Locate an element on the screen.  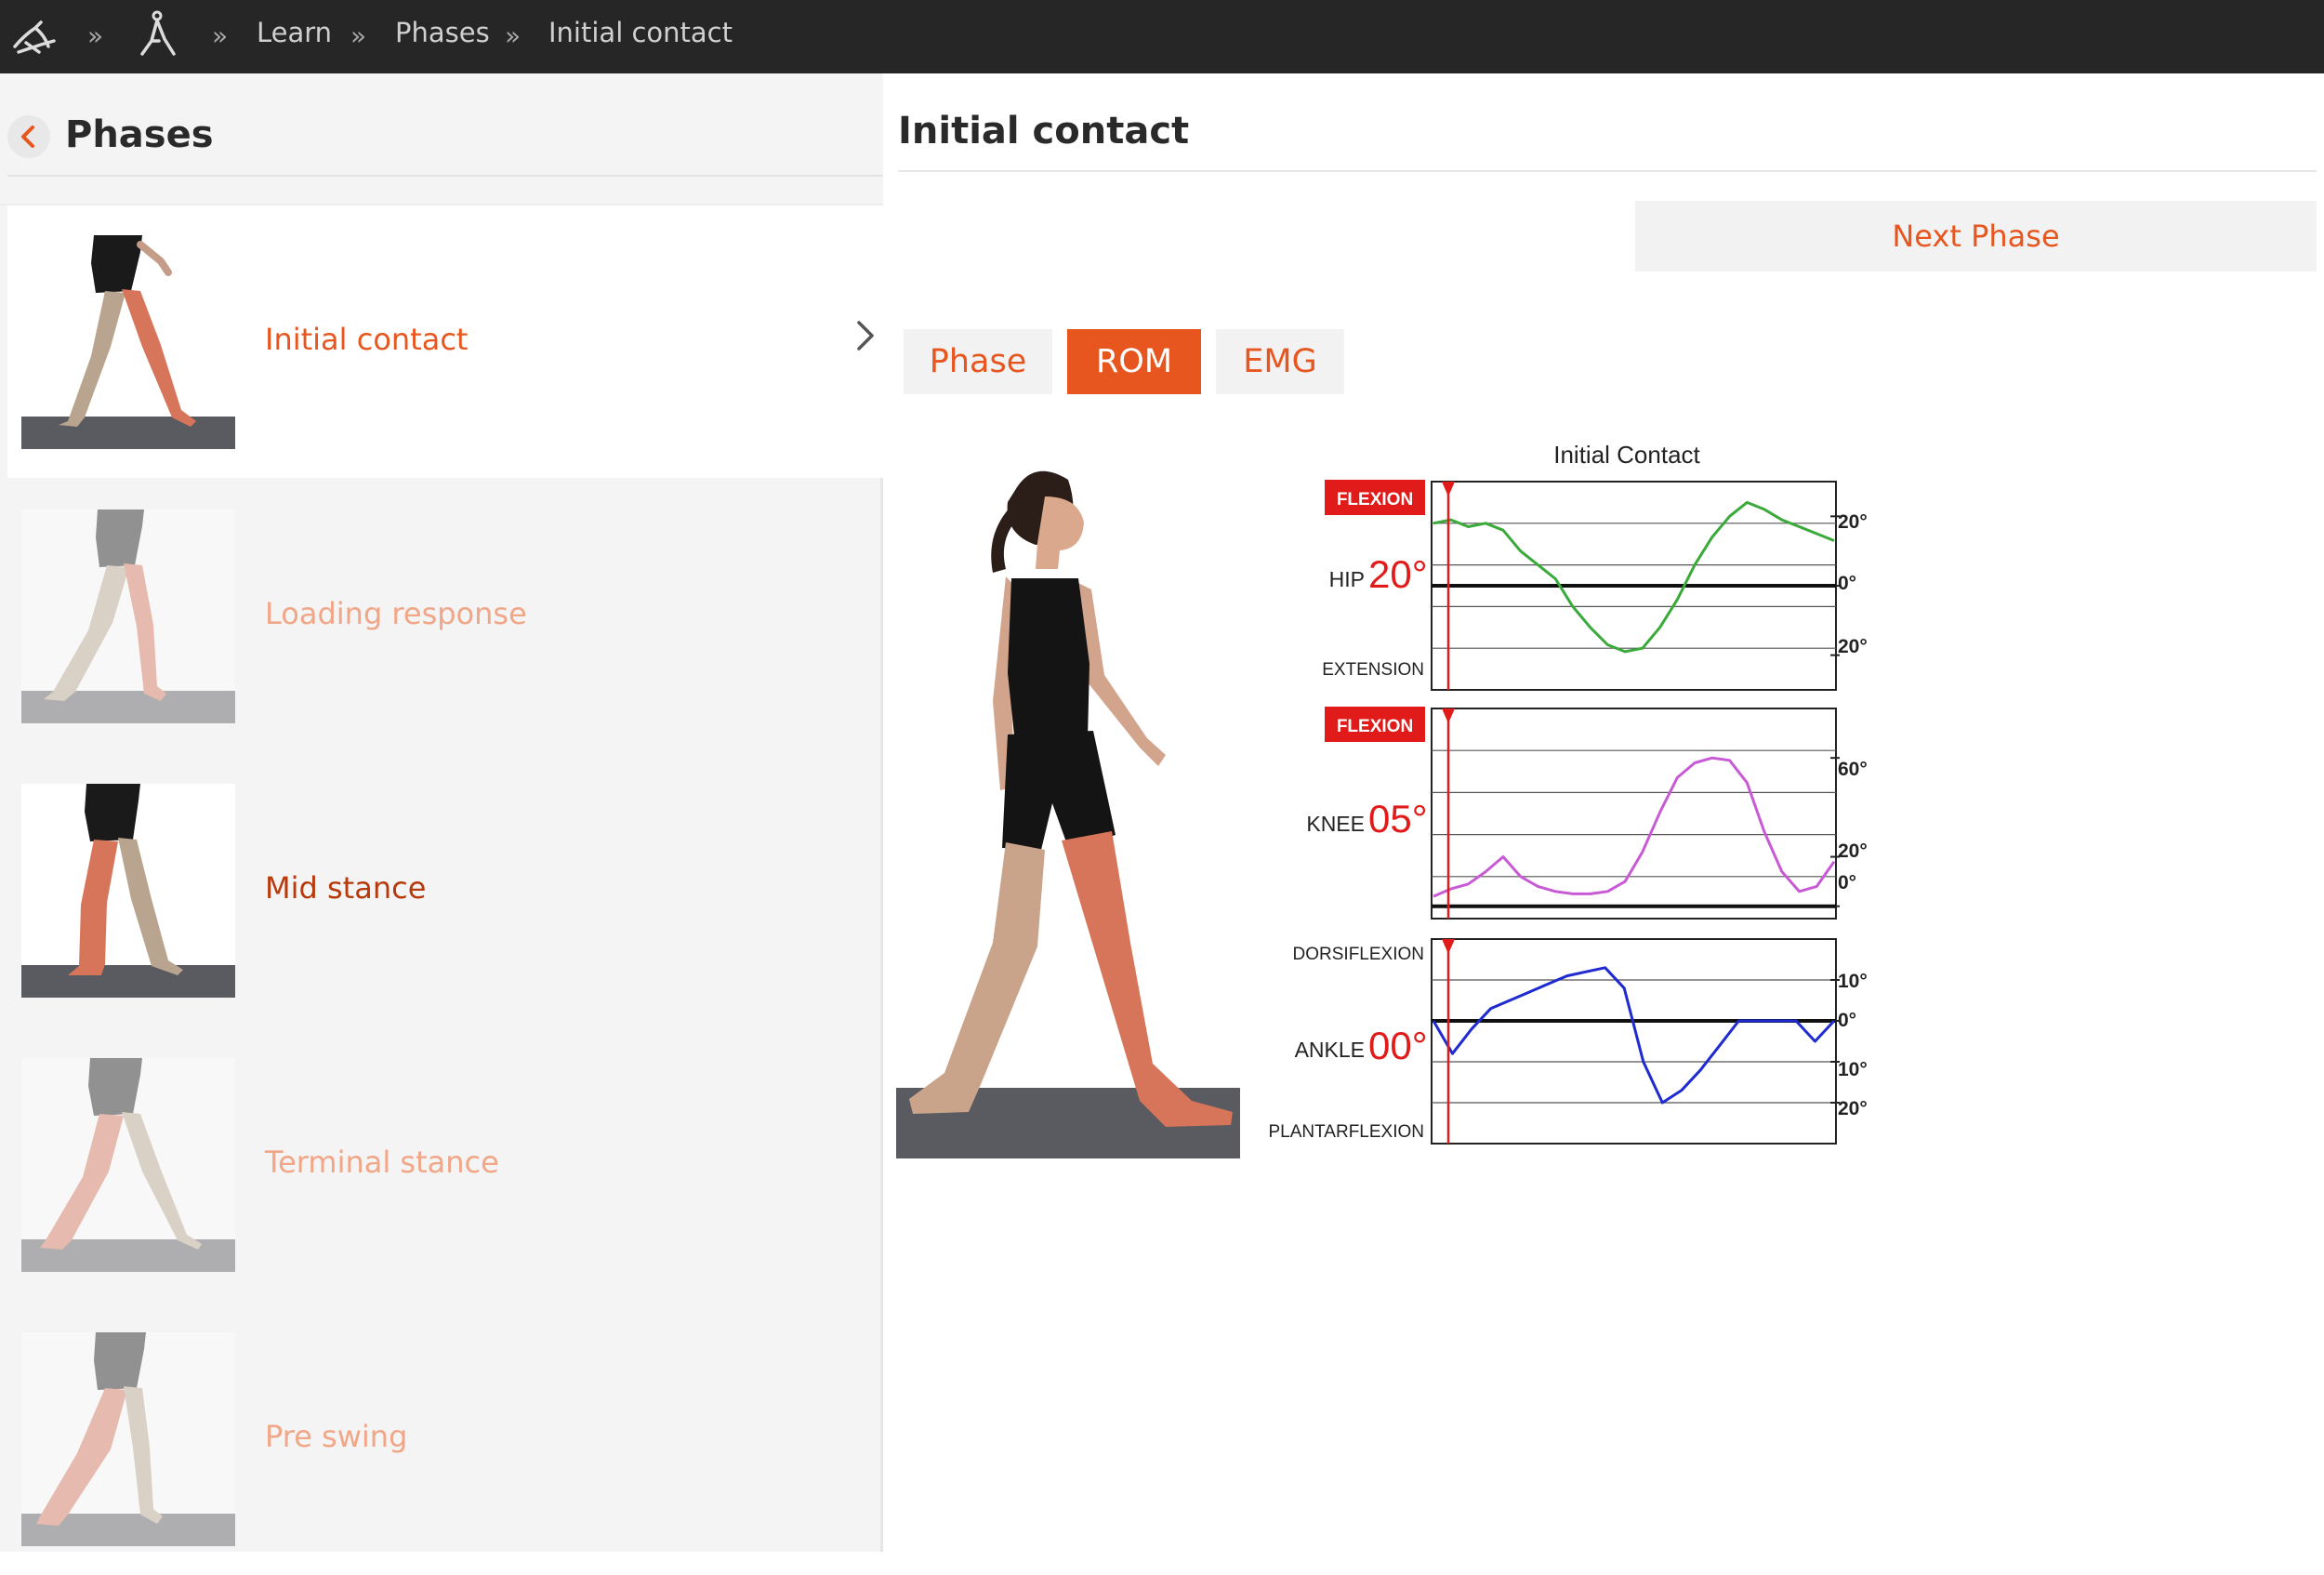
ankle-angle-value: 00° is located at coordinates (1398, 1045).